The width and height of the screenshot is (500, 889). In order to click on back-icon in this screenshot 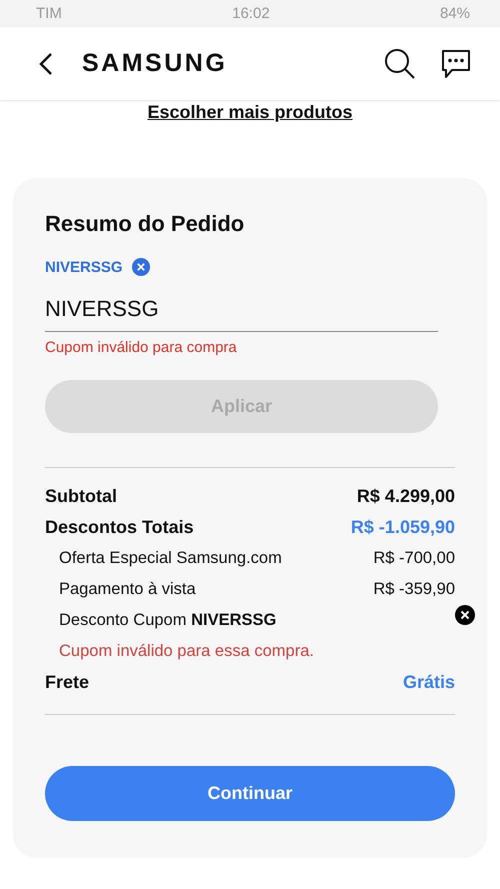, I will do `click(46, 64)`.